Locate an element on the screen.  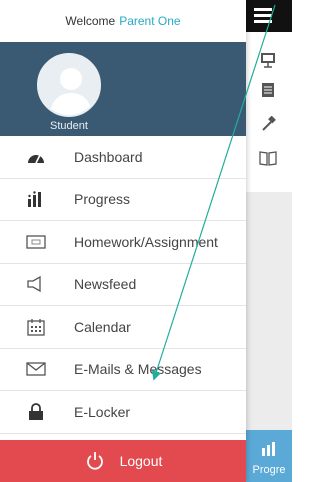
menu-item-emails-messages: E-Mails & Messages is located at coordinates (123, 370).